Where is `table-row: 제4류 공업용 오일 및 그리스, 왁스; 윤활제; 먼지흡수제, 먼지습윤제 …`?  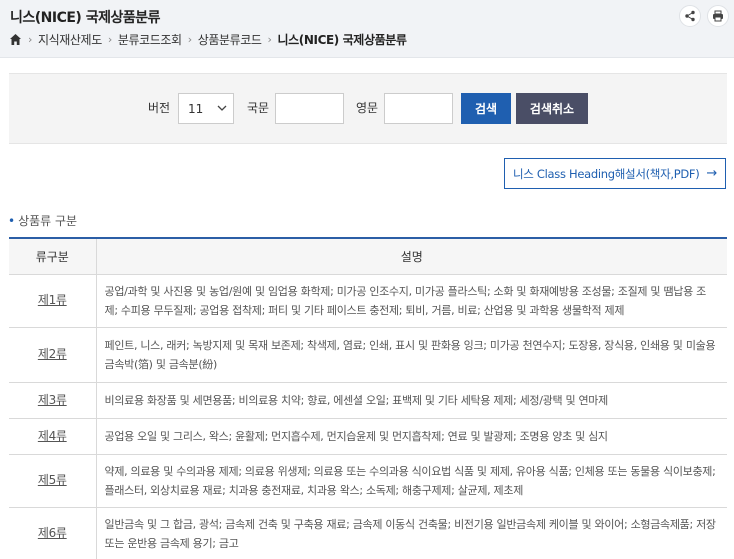 table-row: 제4류 공업용 오일 및 그리스, 왁스; 윤활제; 먼지흡수제, 먼지습윤제 … is located at coordinates (368, 436).